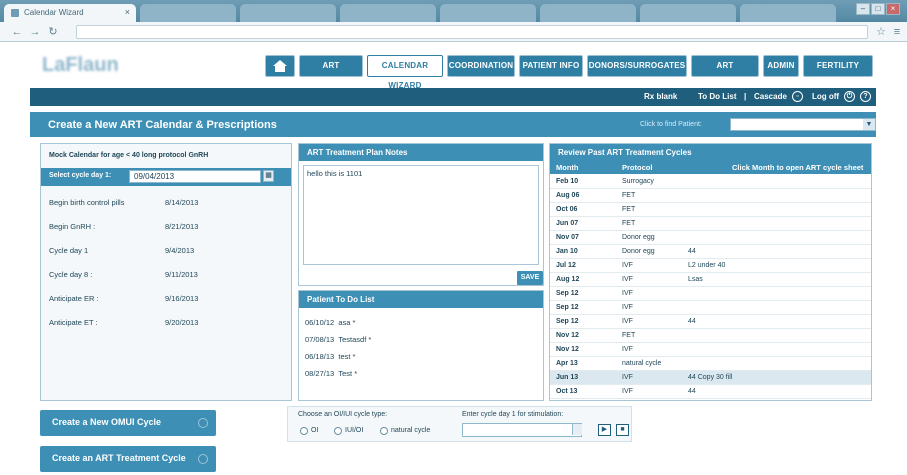  I want to click on calendar-icon: ▦, so click(268, 176).